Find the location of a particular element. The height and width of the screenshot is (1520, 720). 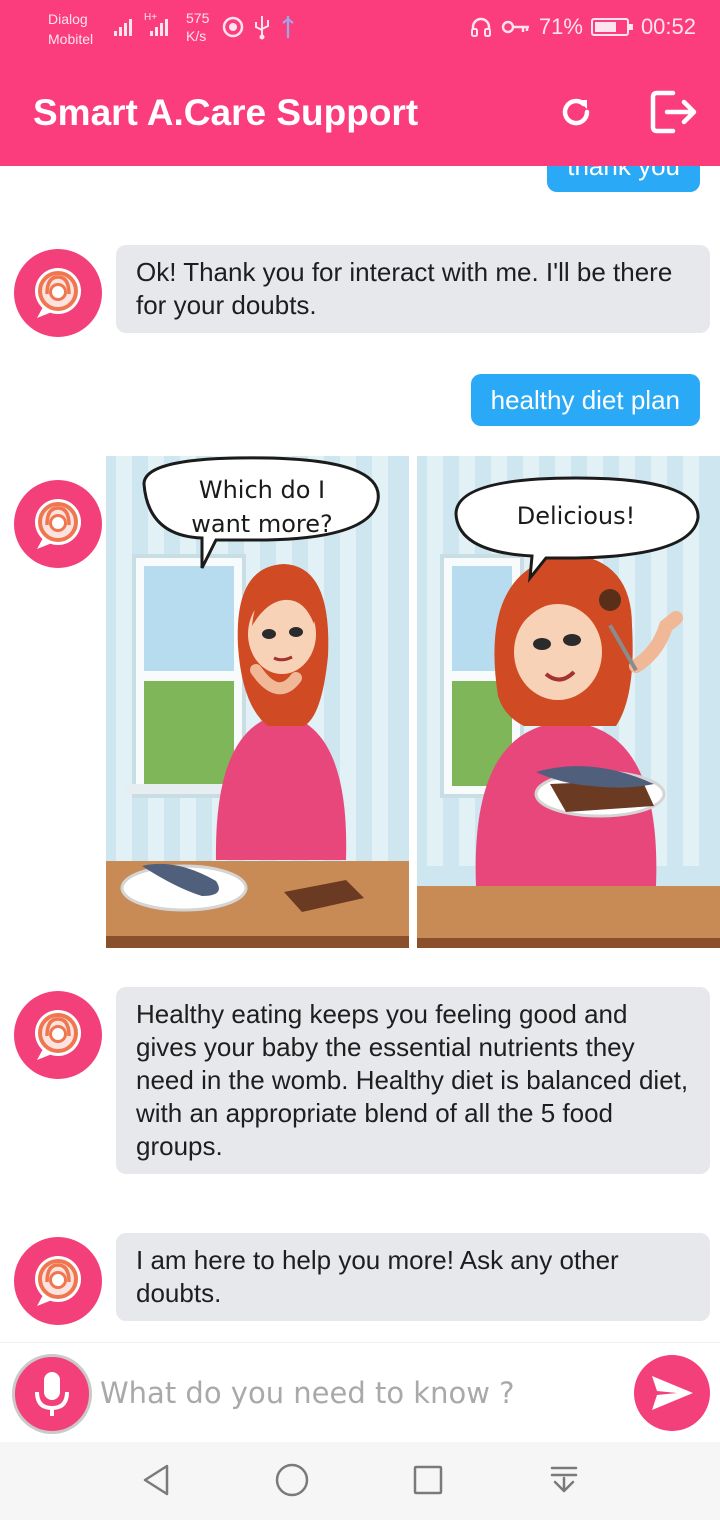

illustration-panel-right: Delicious! is located at coordinates (568, 702).